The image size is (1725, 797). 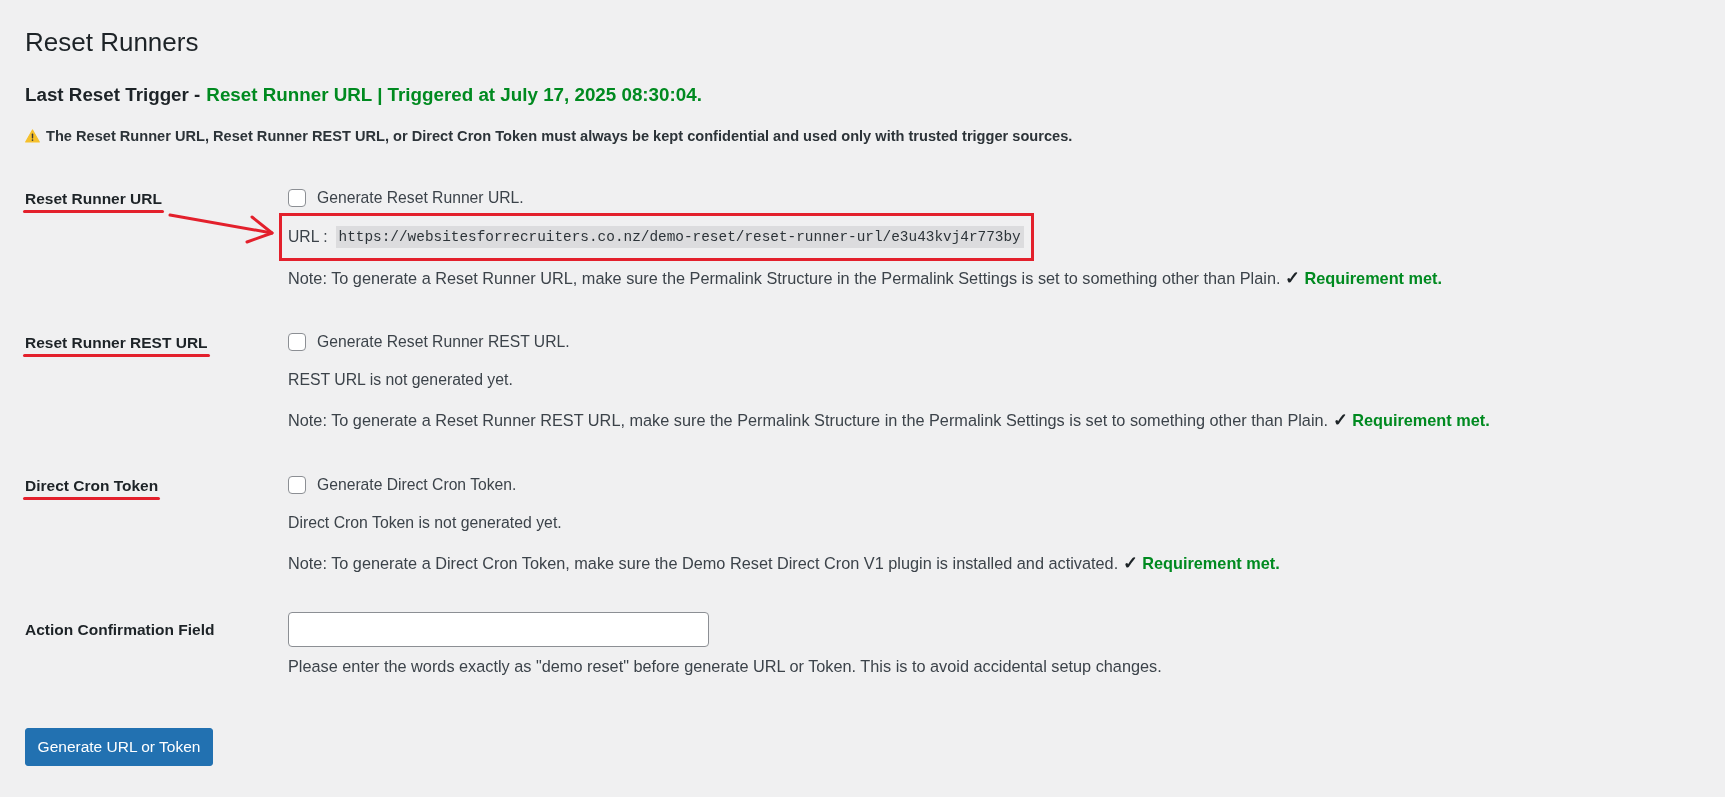 I want to click on checkbox-label: Generate Reset Runner REST URL., so click(x=443, y=342).